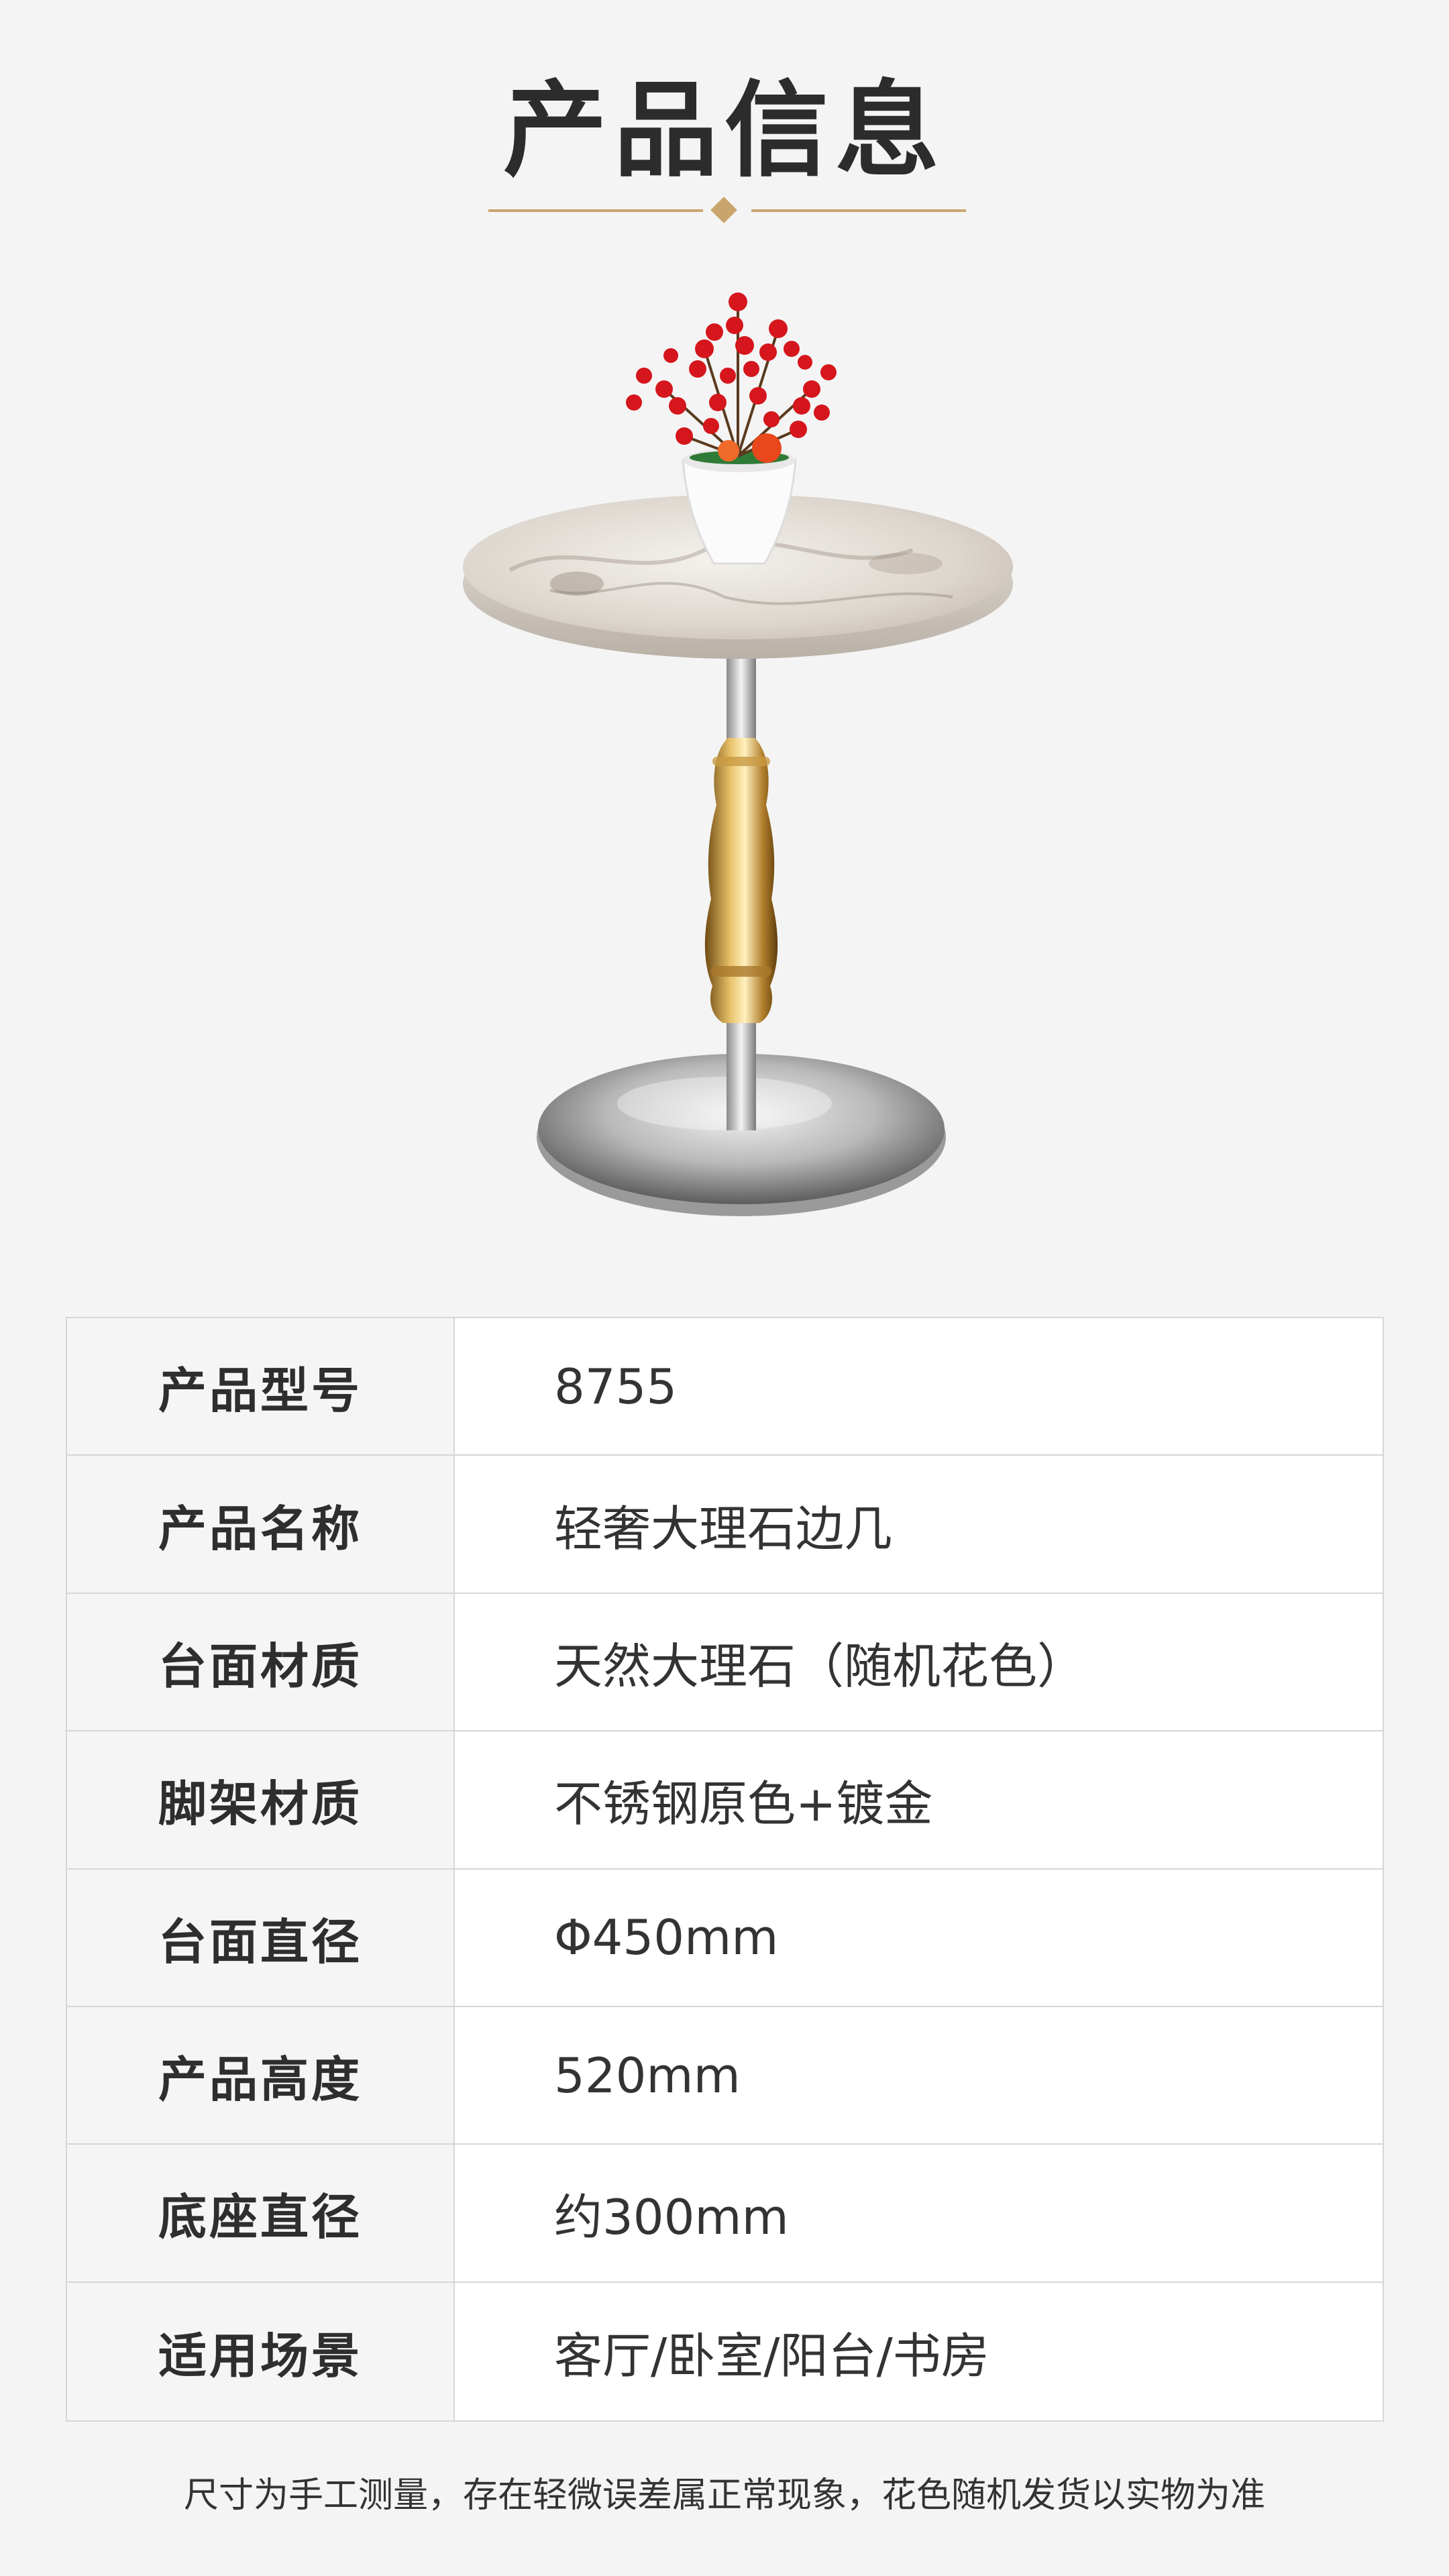 This screenshot has width=1449, height=2576. I want to click on spec-label: 台面材质, so click(261, 1662).